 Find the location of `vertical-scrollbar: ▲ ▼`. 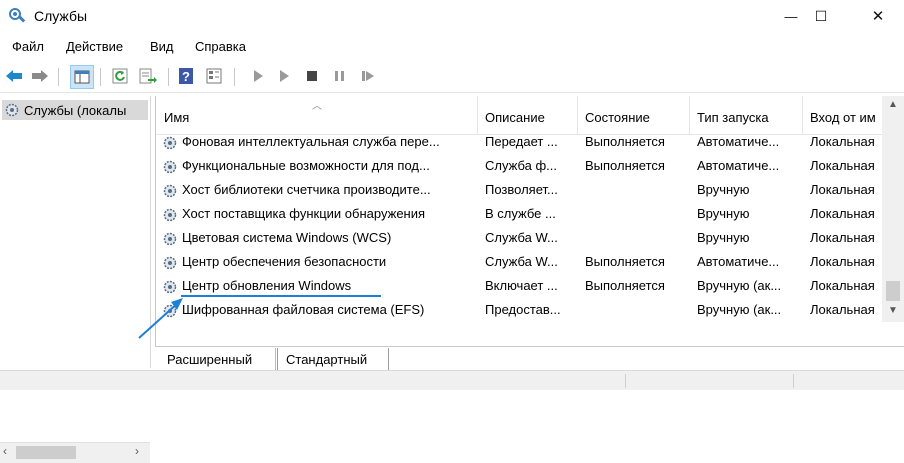

vertical-scrollbar: ▲ ▼ is located at coordinates (893, 209).